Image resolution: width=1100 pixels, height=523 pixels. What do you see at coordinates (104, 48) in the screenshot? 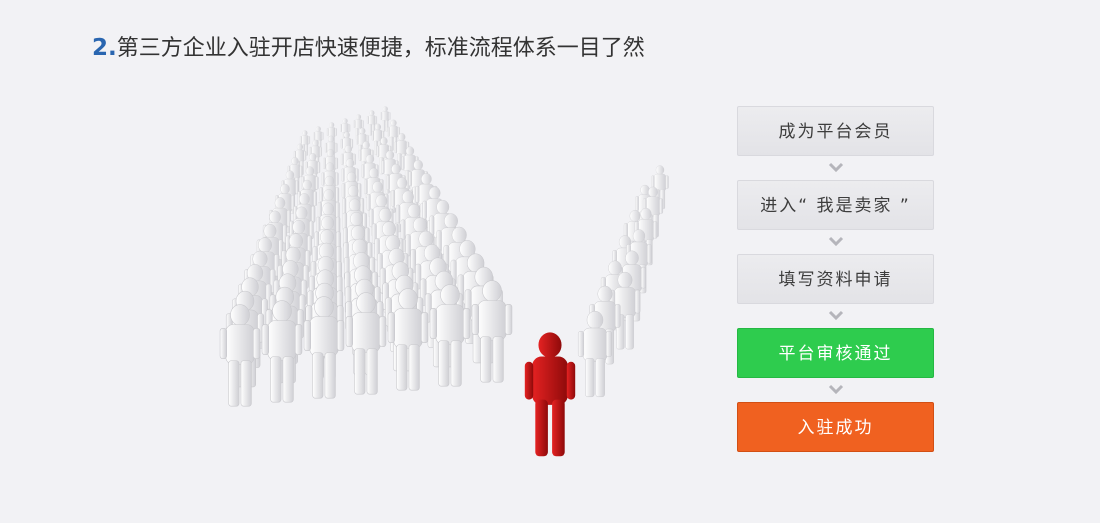
I see `headline-number: 2.` at bounding box center [104, 48].